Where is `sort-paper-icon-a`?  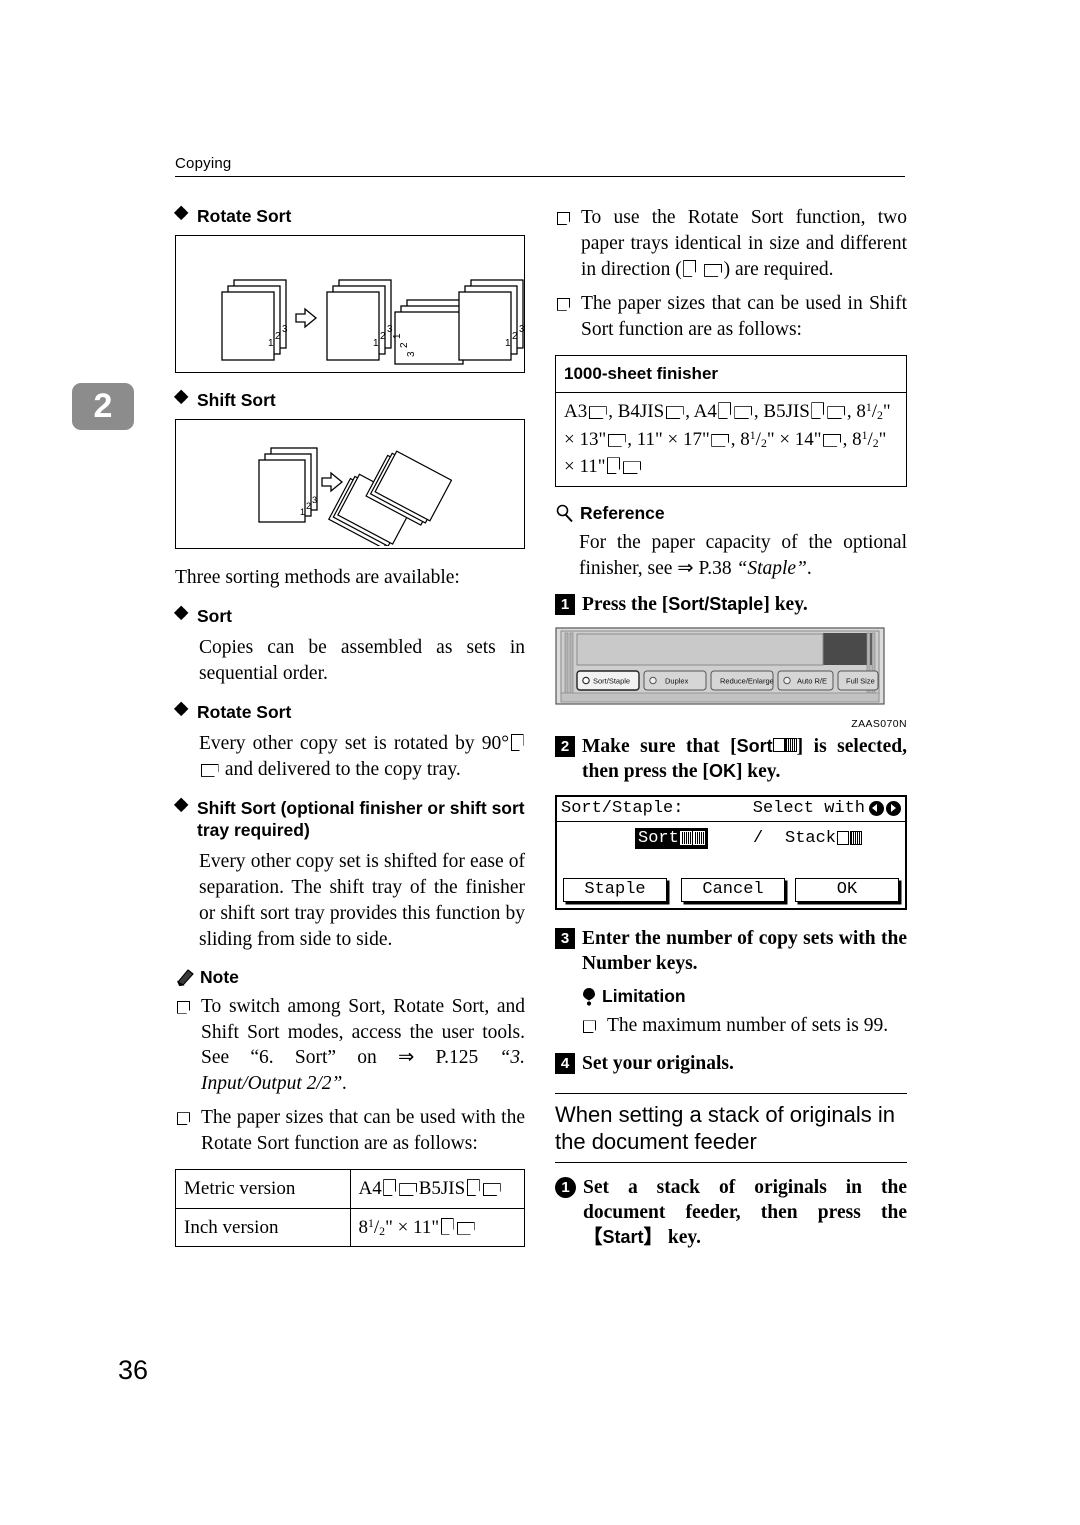
sort-paper-icon-a is located at coordinates (685, 838).